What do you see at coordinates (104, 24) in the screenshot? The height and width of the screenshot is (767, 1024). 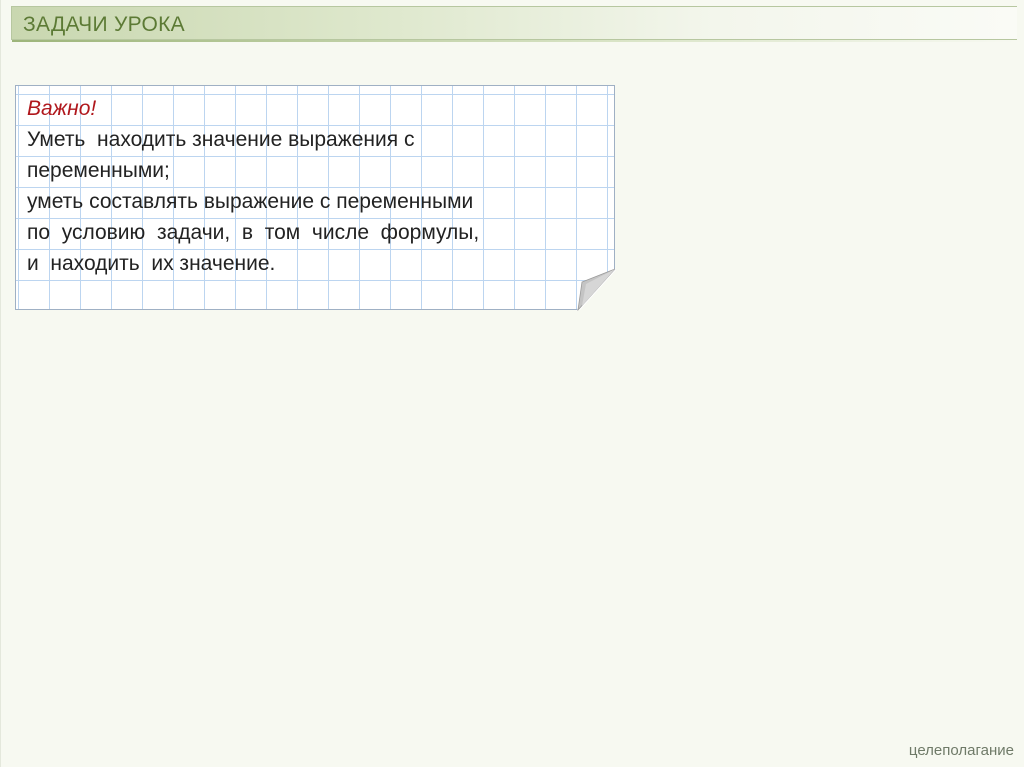 I see `slide-title: ЗАДАЧИ УРОКА` at bounding box center [104, 24].